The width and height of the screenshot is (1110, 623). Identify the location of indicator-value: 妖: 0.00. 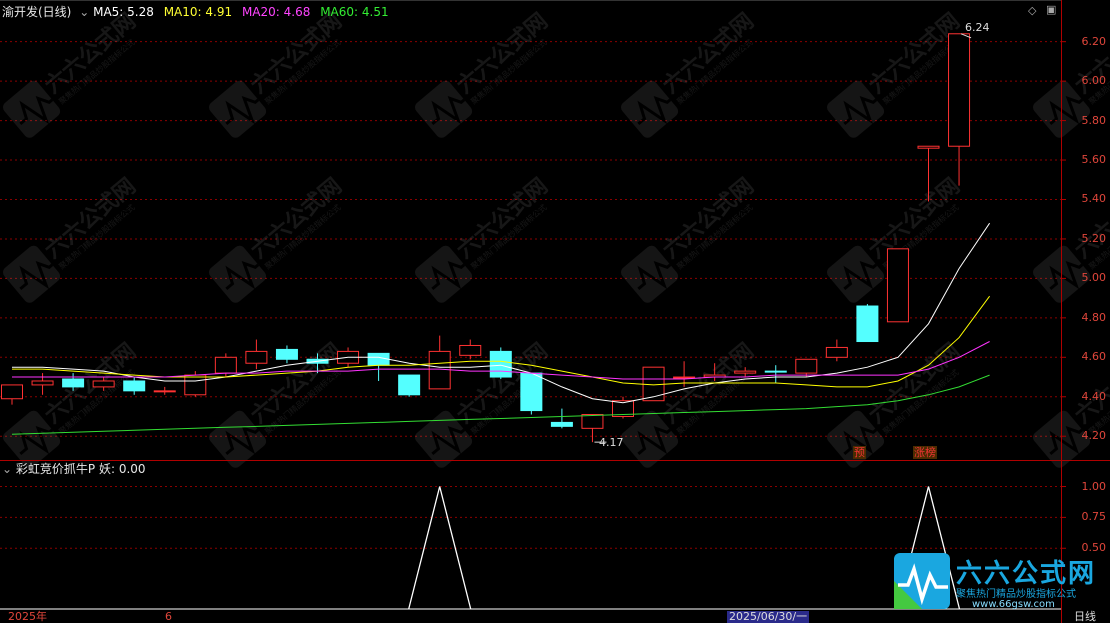
(122, 469).